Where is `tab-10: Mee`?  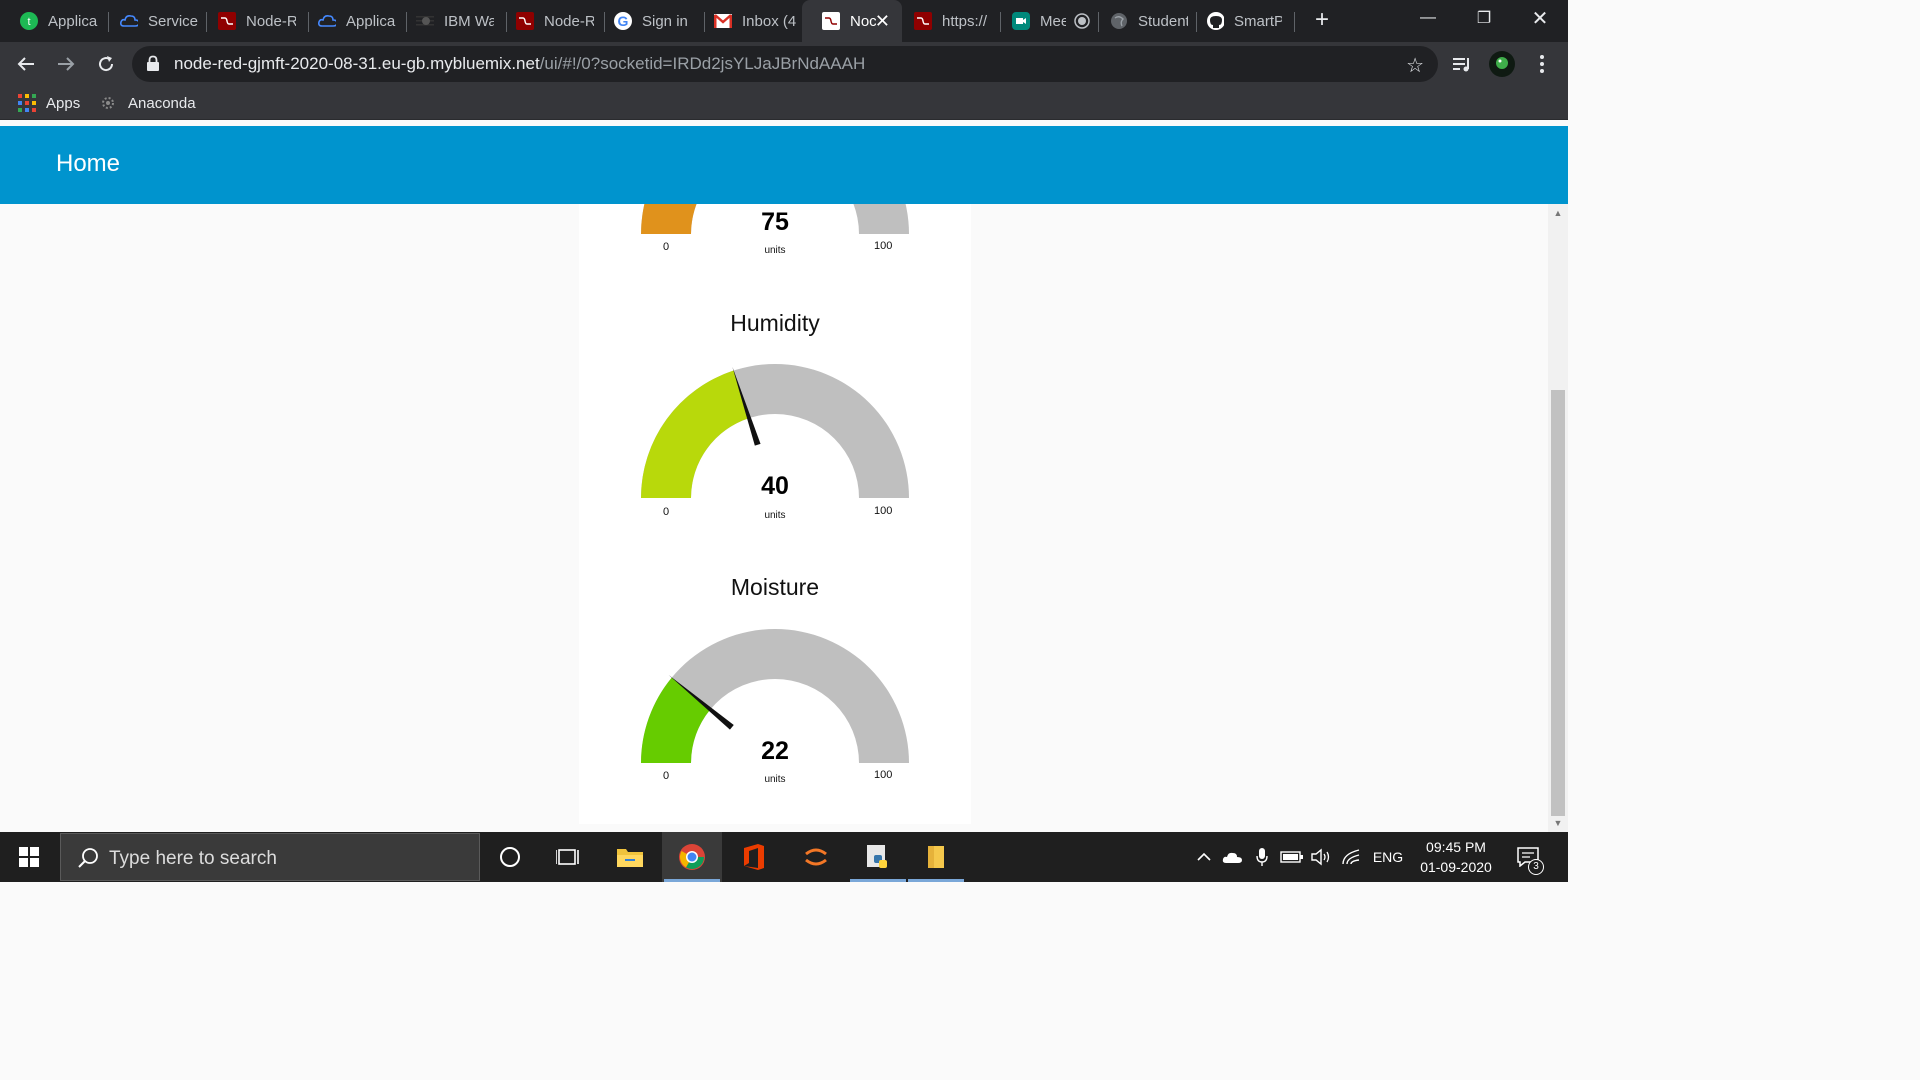 tab-10: Mee is located at coordinates (1045, 21).